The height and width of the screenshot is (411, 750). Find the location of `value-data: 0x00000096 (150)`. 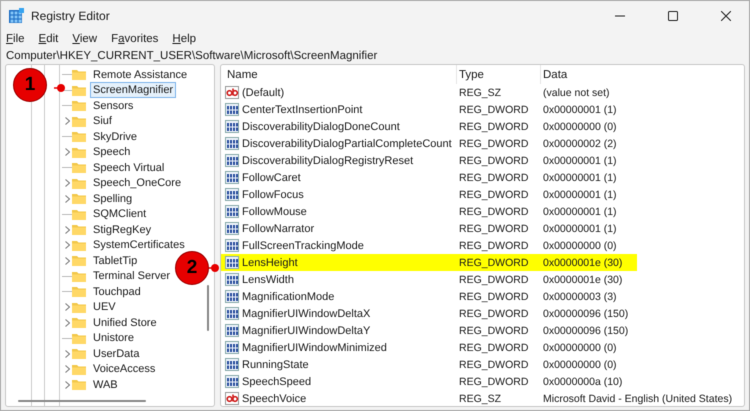

value-data: 0x00000096 (150) is located at coordinates (586, 330).